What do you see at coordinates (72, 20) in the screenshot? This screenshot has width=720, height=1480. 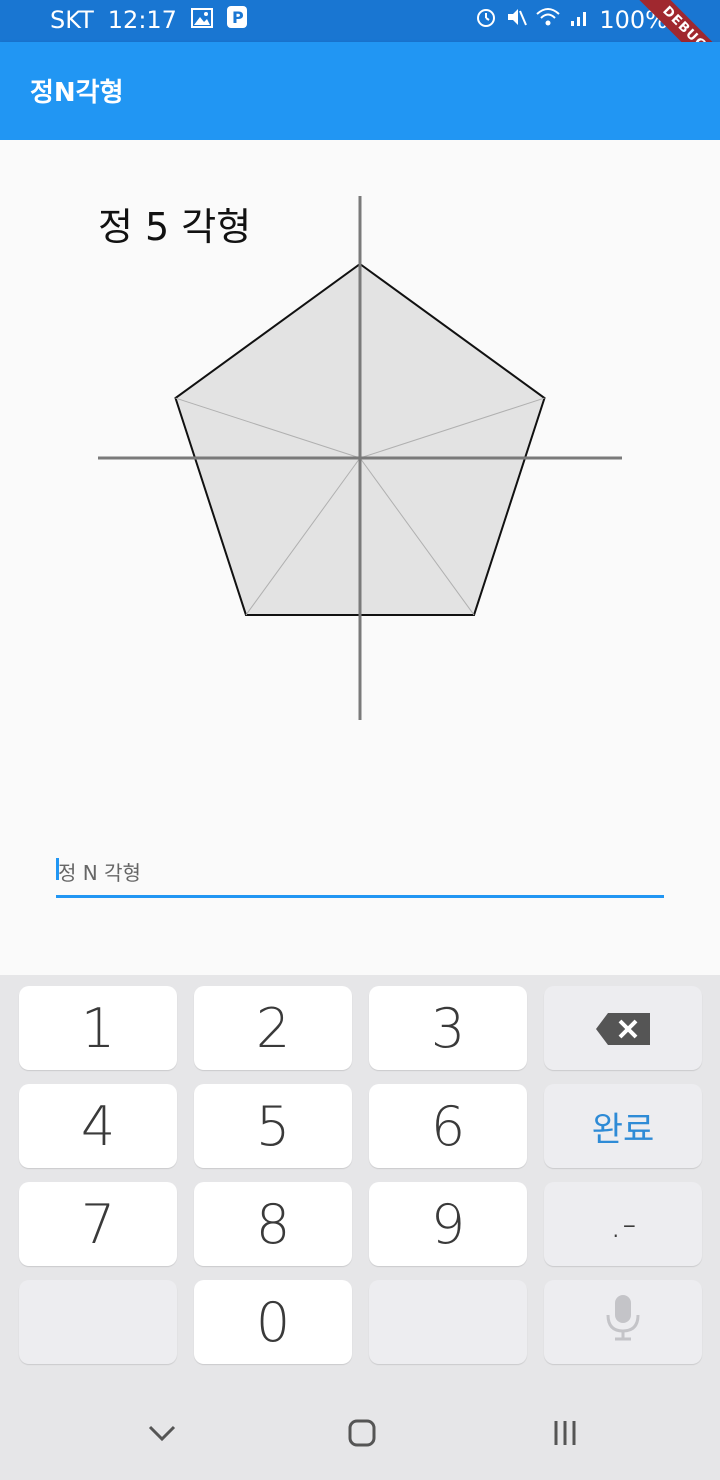 I see `carrier-label: SKT` at bounding box center [72, 20].